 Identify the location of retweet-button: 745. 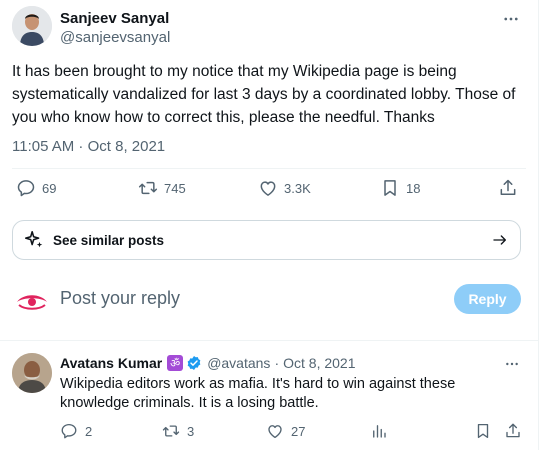
(162, 188).